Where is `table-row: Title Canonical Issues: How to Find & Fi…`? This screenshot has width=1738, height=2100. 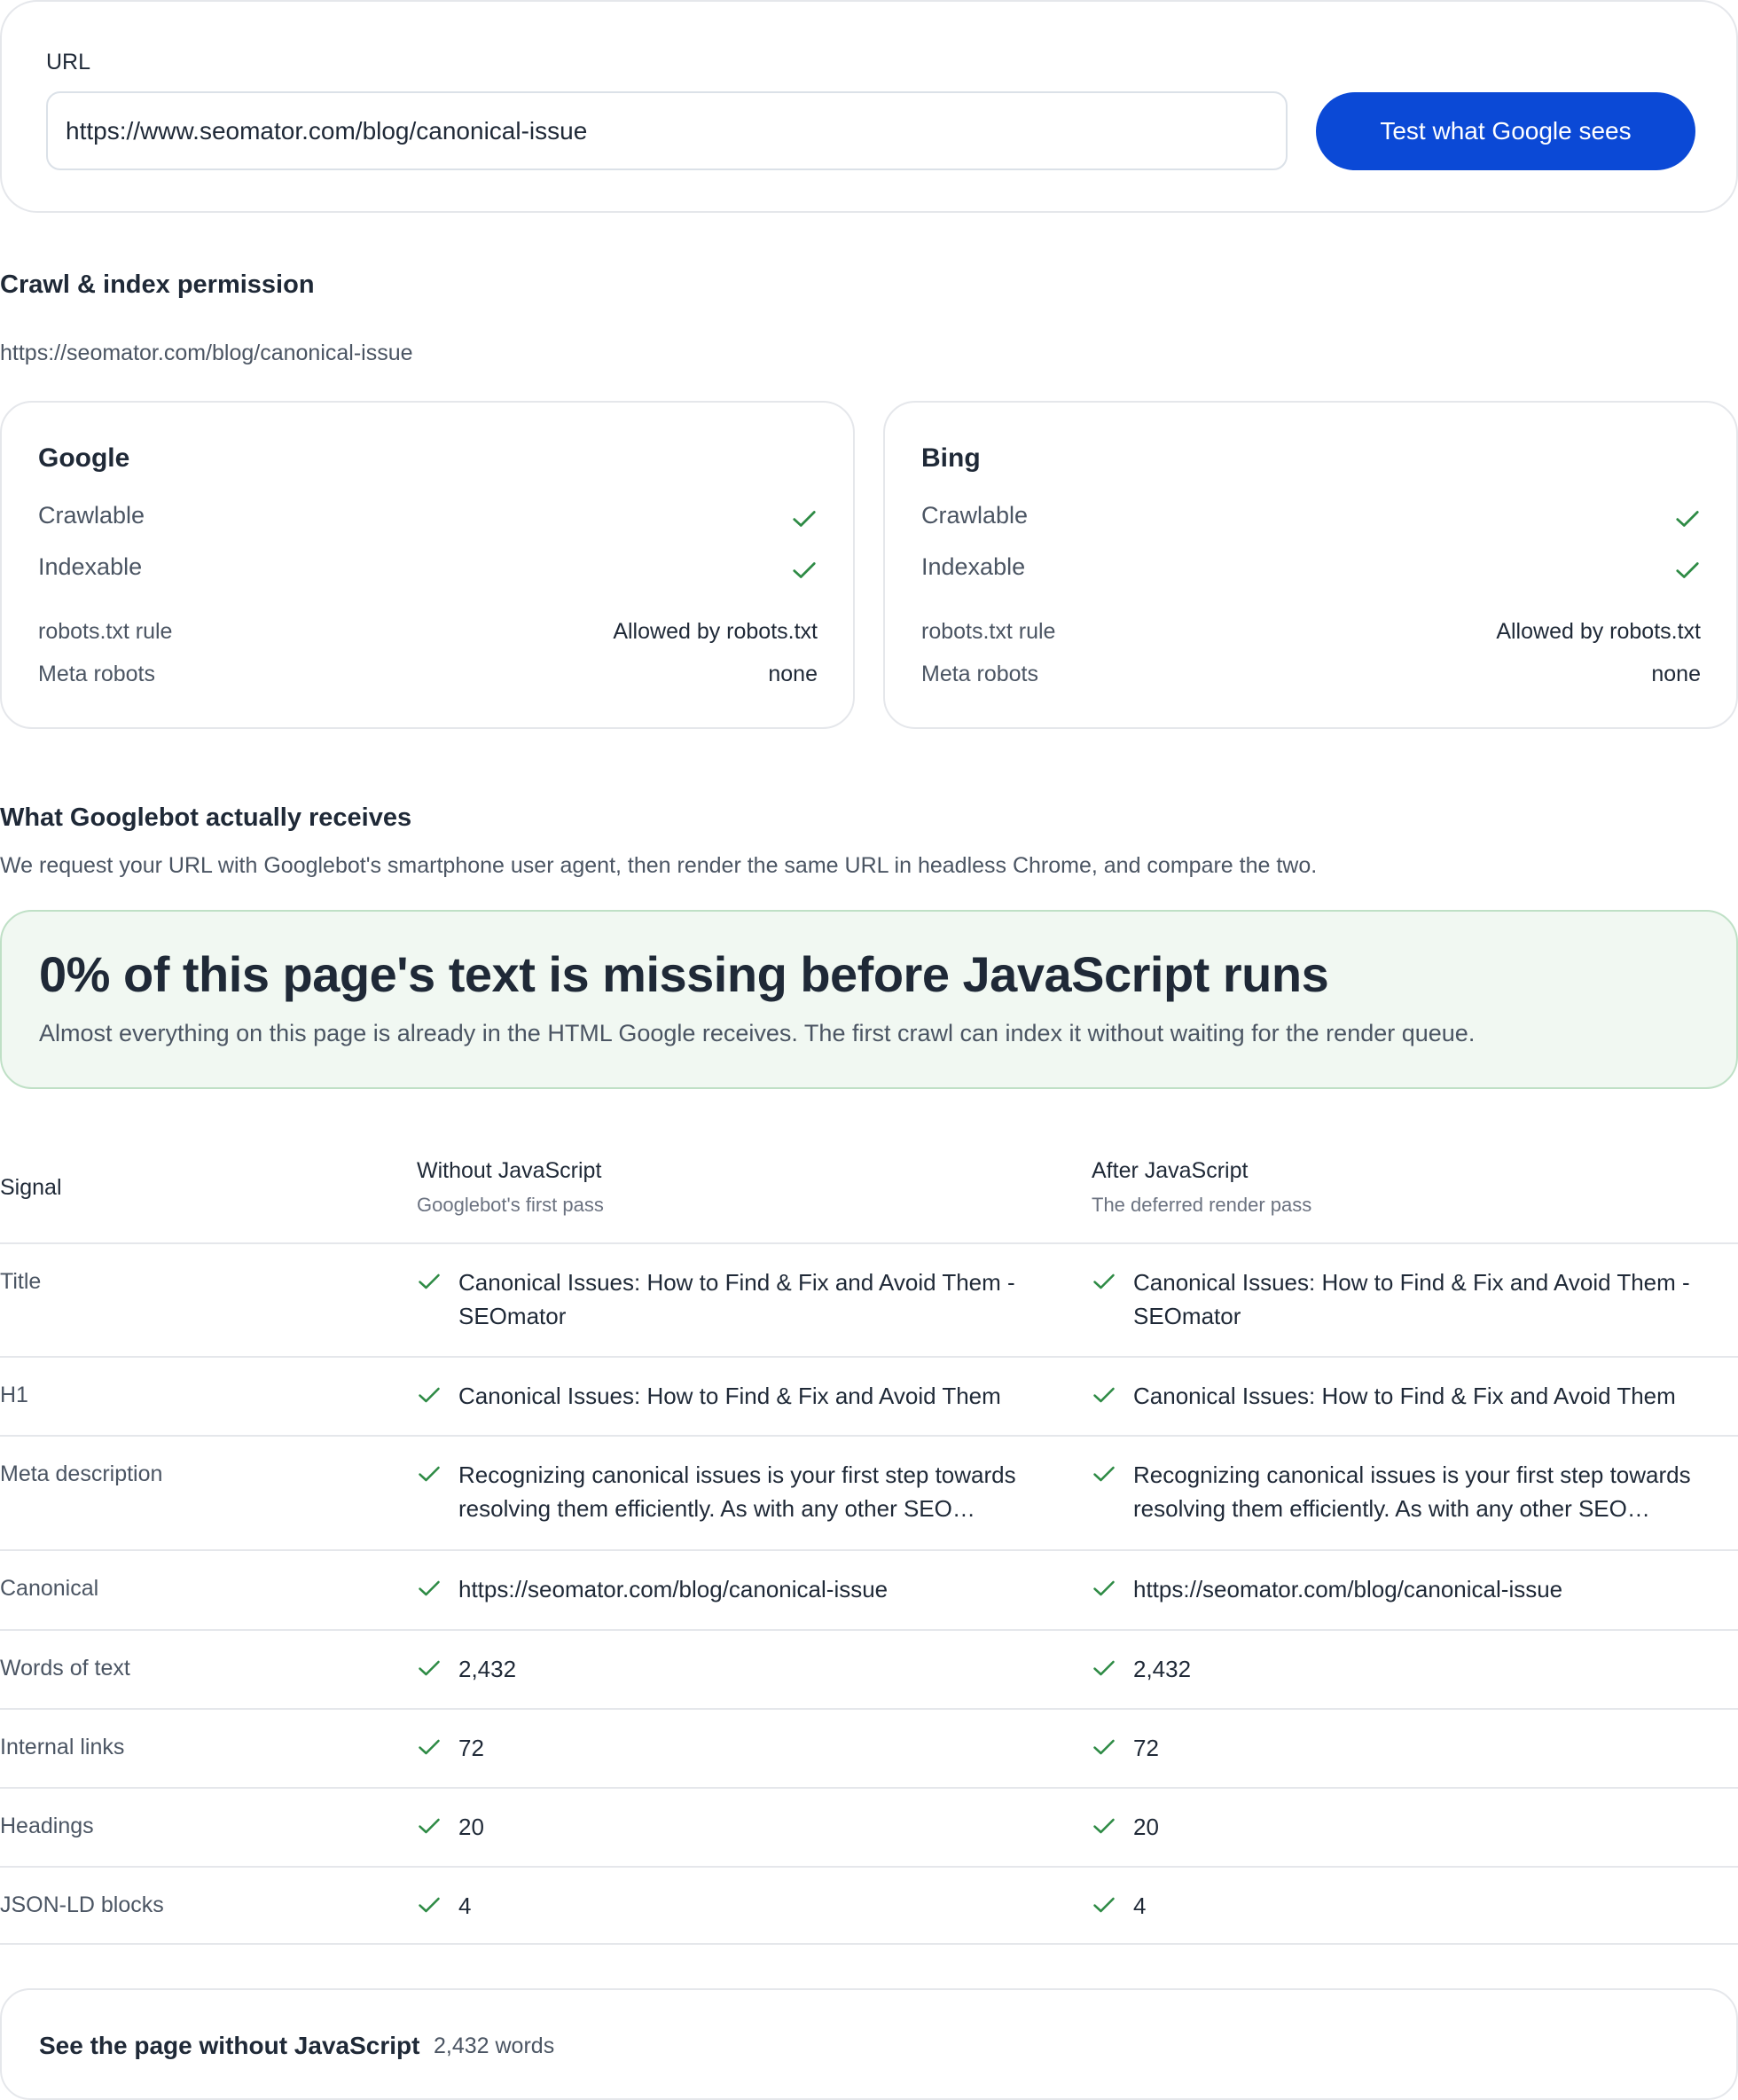 table-row: Title Canonical Issues: How to Find & Fi… is located at coordinates (869, 1299).